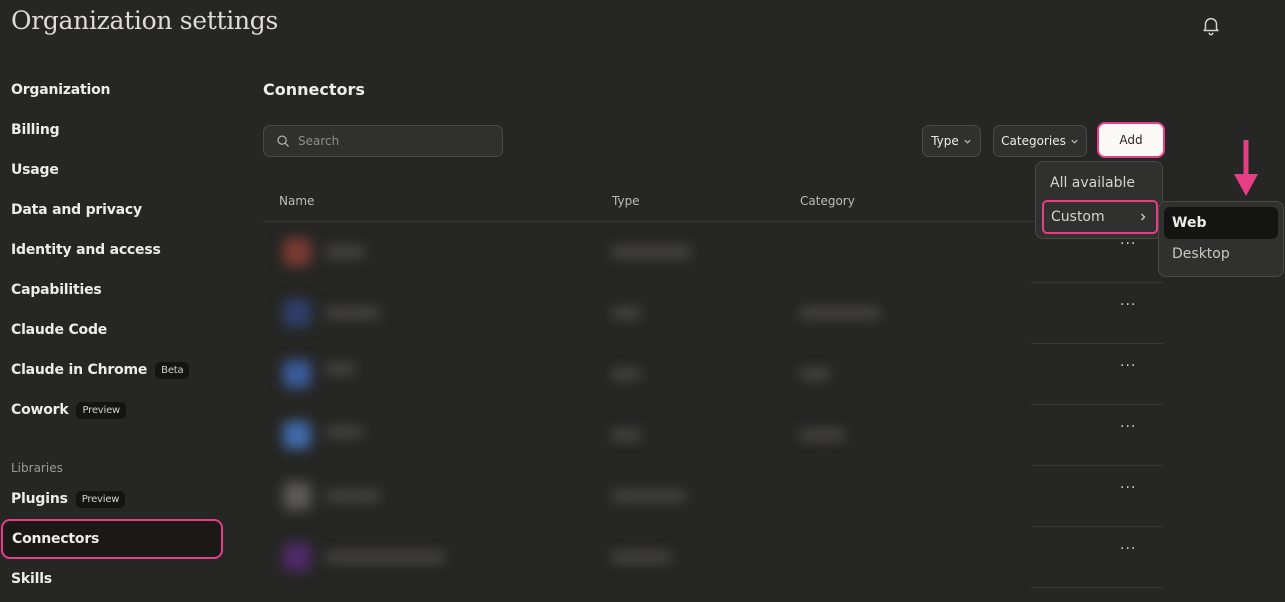 The height and width of the screenshot is (602, 1285). I want to click on page-title: Organization settings, so click(145, 20).